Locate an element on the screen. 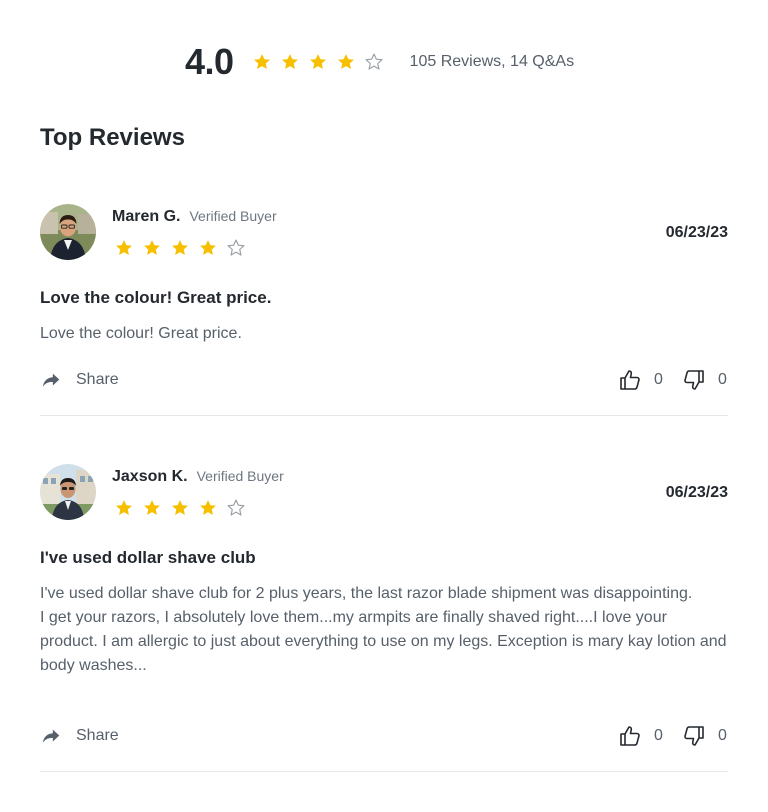 The image size is (768, 812). rating-summary: 4.0 105 Reviews, 14 Q&As is located at coordinates (379, 62).